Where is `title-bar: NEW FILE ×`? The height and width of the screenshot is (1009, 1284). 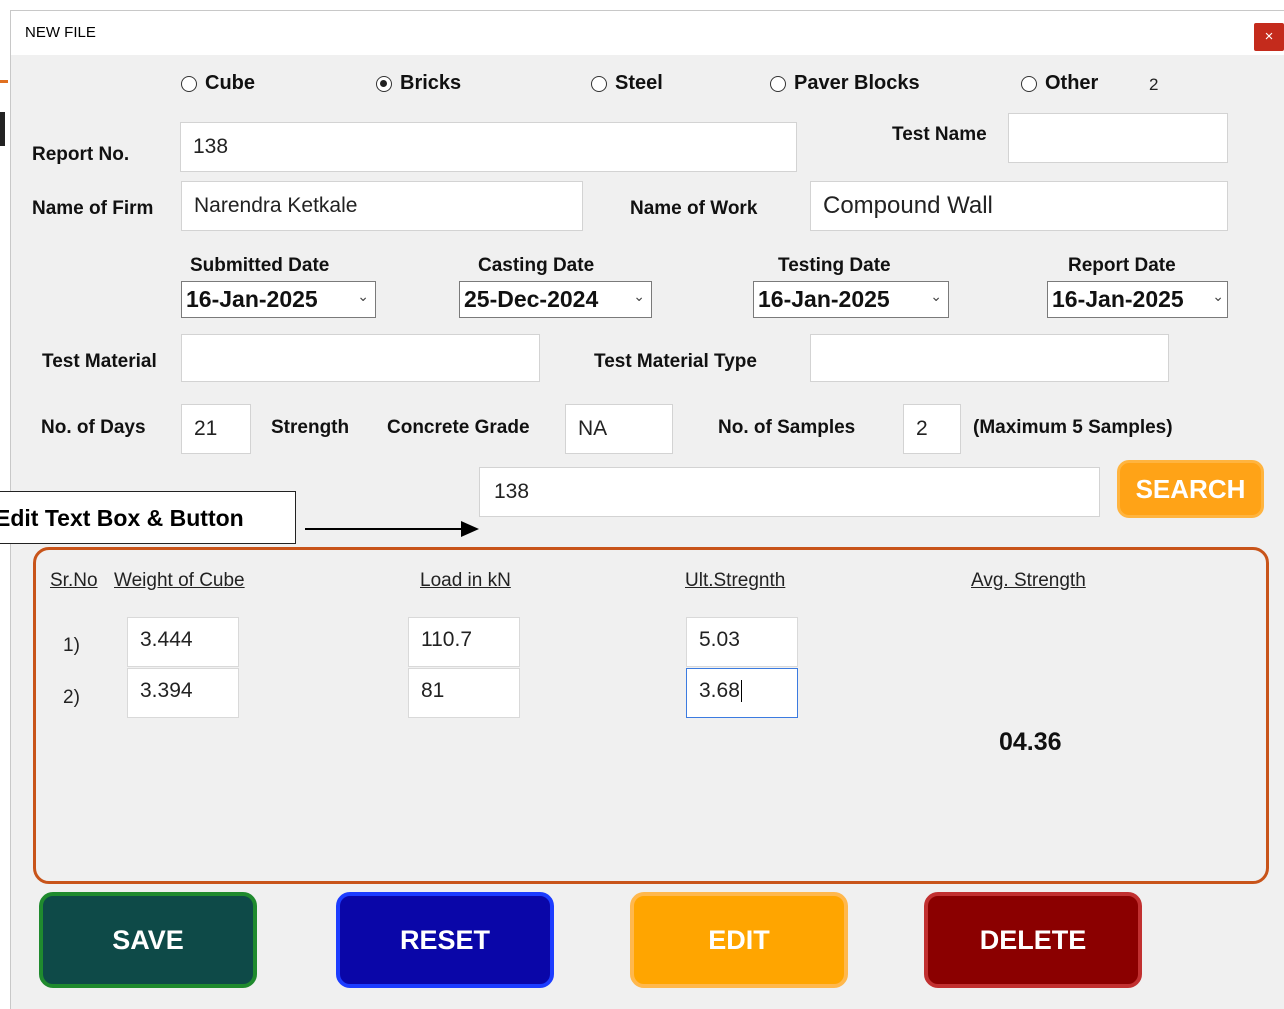 title-bar: NEW FILE × is located at coordinates (647, 33).